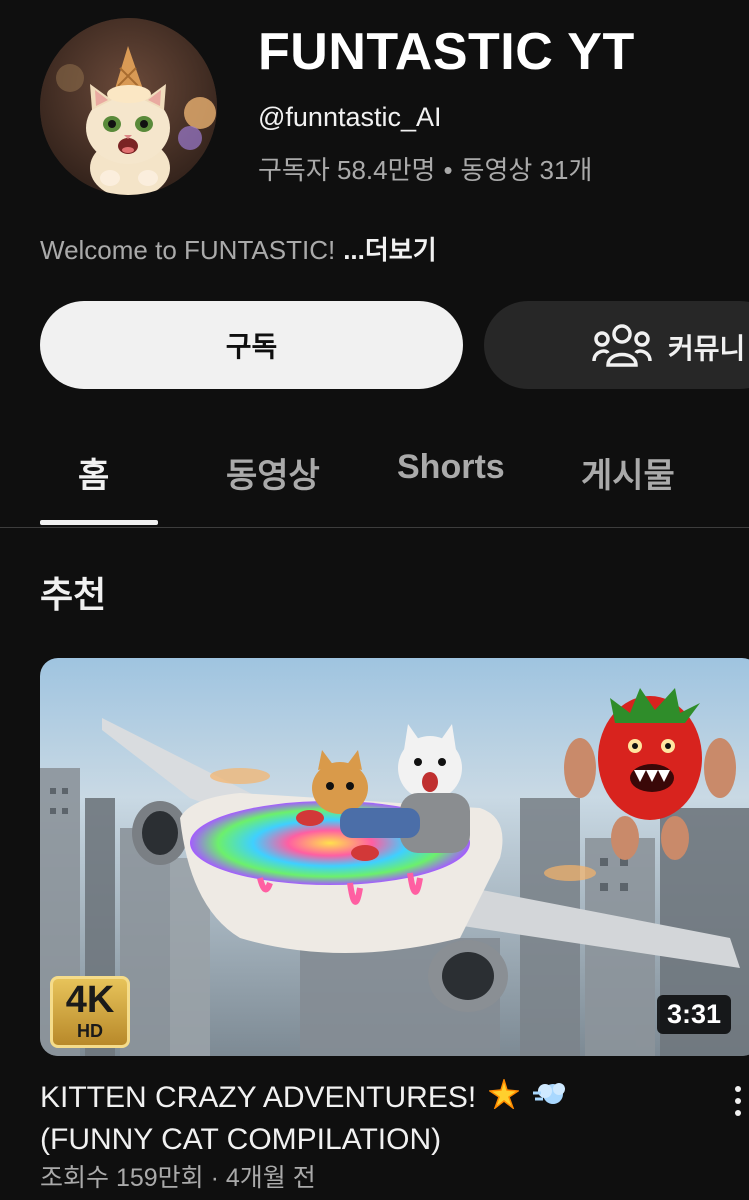 This screenshot has height=1200, width=749. I want to click on active-tab-indicator, so click(99, 522).